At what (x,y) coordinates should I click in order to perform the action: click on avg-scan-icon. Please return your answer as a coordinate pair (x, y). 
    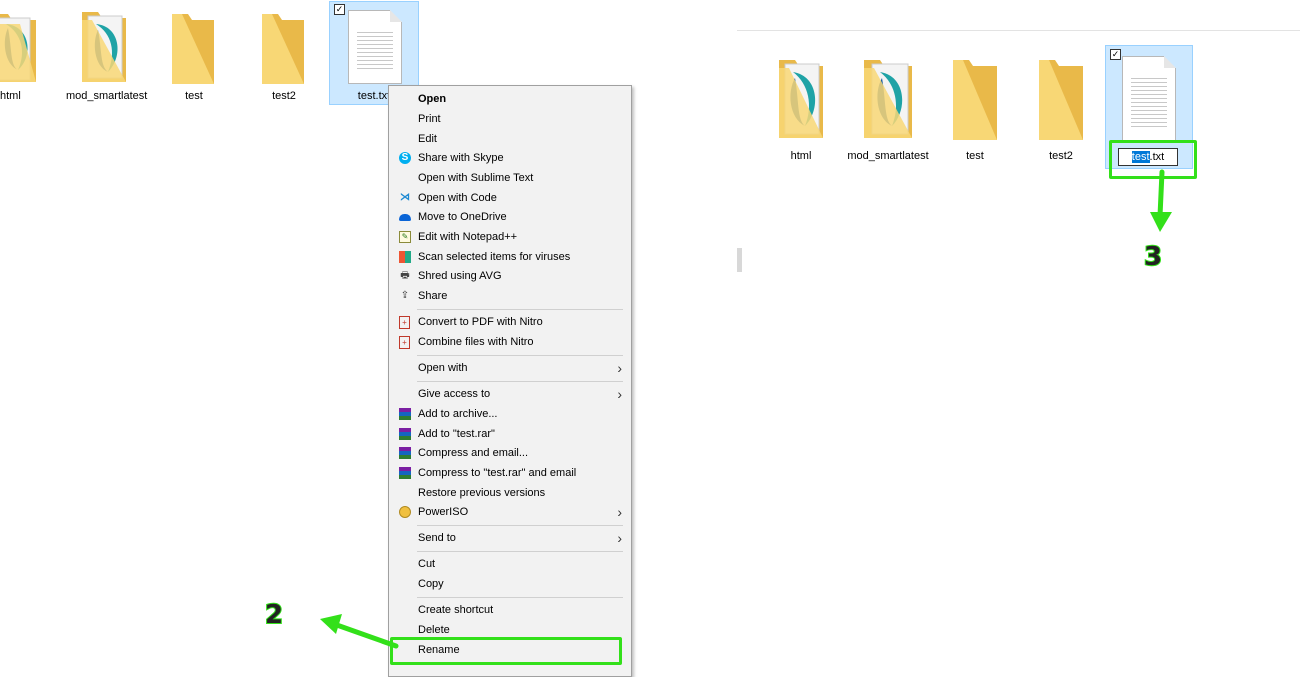
    Looking at the image, I should click on (405, 257).